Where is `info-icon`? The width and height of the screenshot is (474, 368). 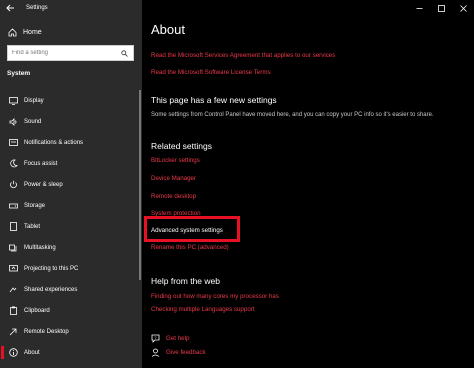 info-icon is located at coordinates (13, 353).